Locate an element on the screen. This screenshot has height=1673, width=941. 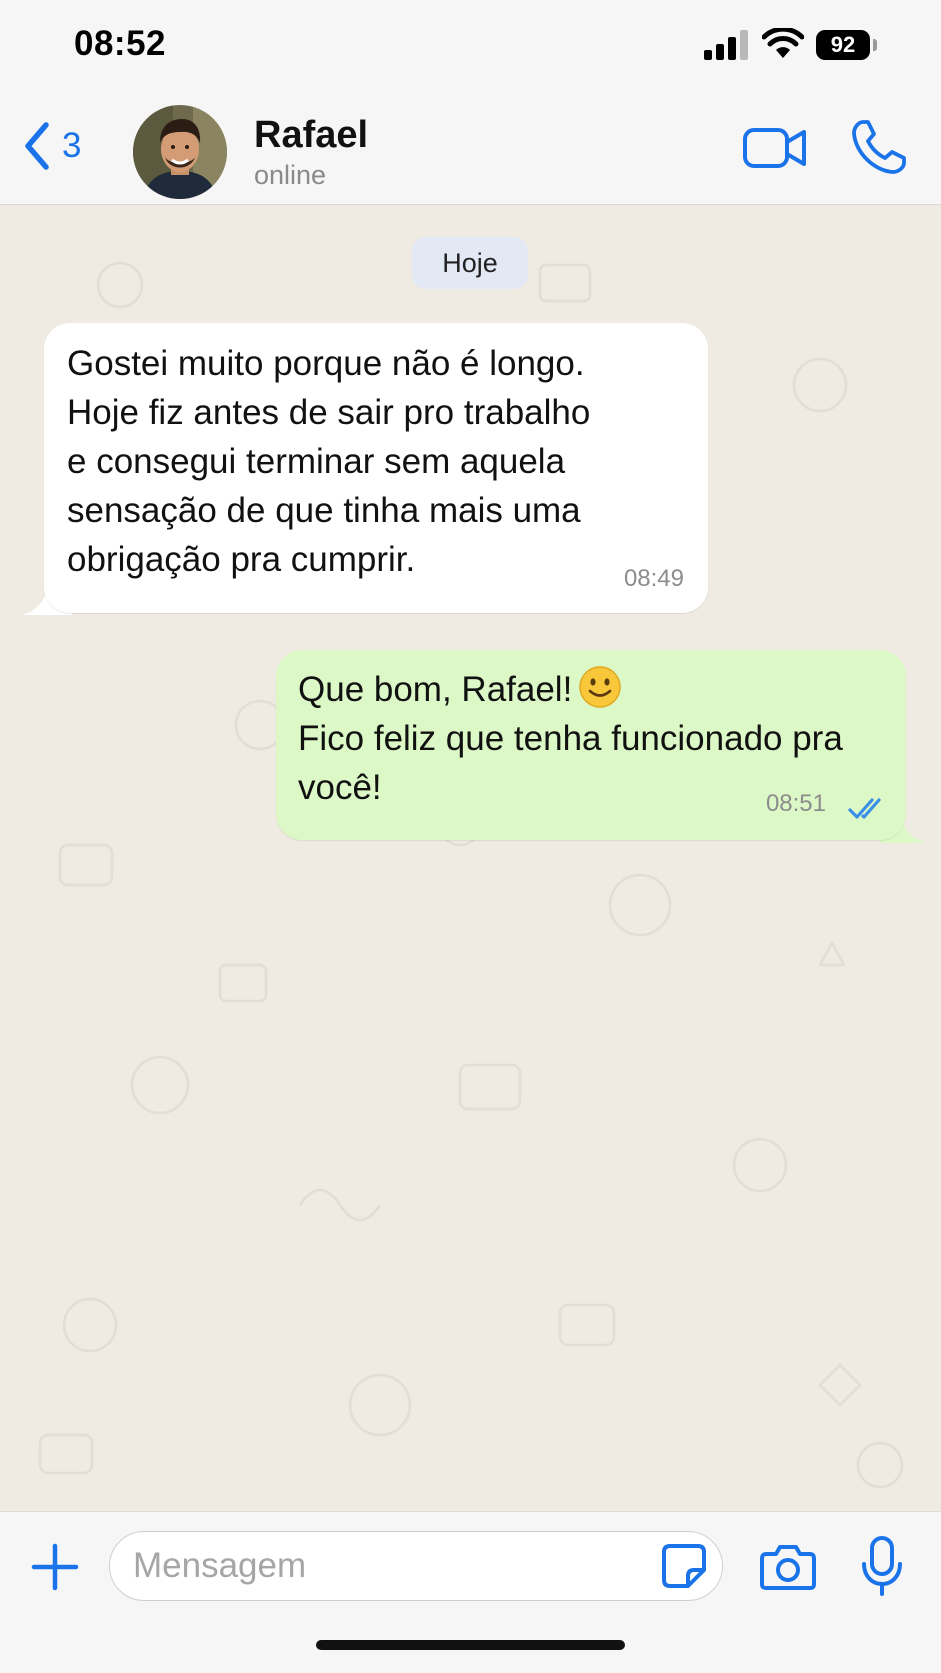
slightly-smiling-face-icon is located at coordinates (600, 687).